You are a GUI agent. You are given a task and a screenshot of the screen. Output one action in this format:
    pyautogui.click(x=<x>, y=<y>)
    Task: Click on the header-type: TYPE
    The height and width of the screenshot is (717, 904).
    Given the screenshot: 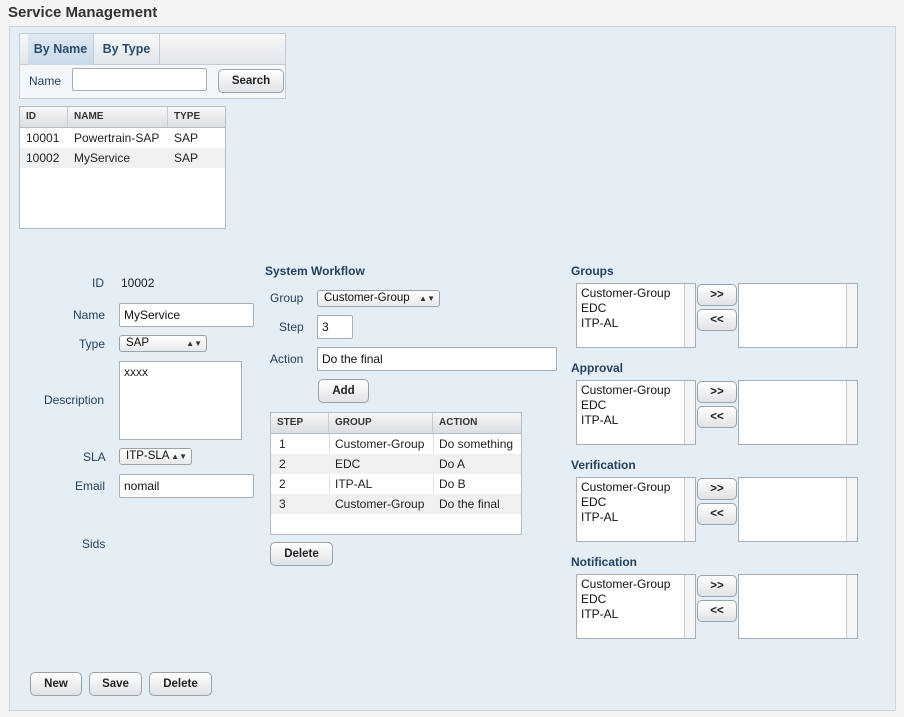 What is the action you would take?
    pyautogui.click(x=187, y=116)
    